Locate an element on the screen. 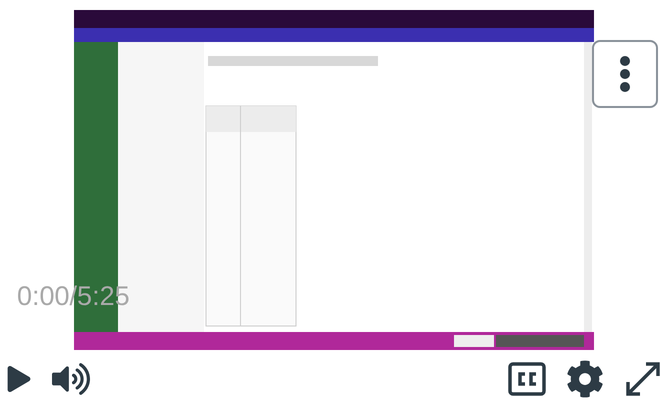  menu-button is located at coordinates (625, 74).